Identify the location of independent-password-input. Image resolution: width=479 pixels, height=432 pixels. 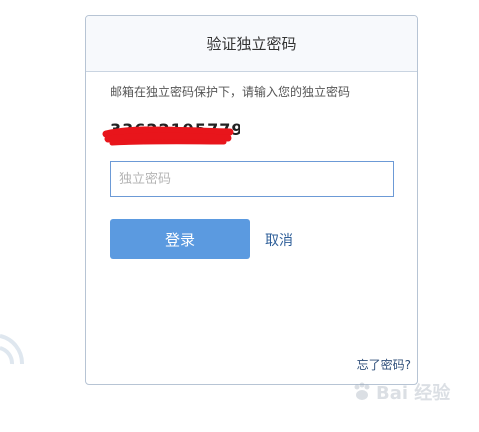
(252, 179).